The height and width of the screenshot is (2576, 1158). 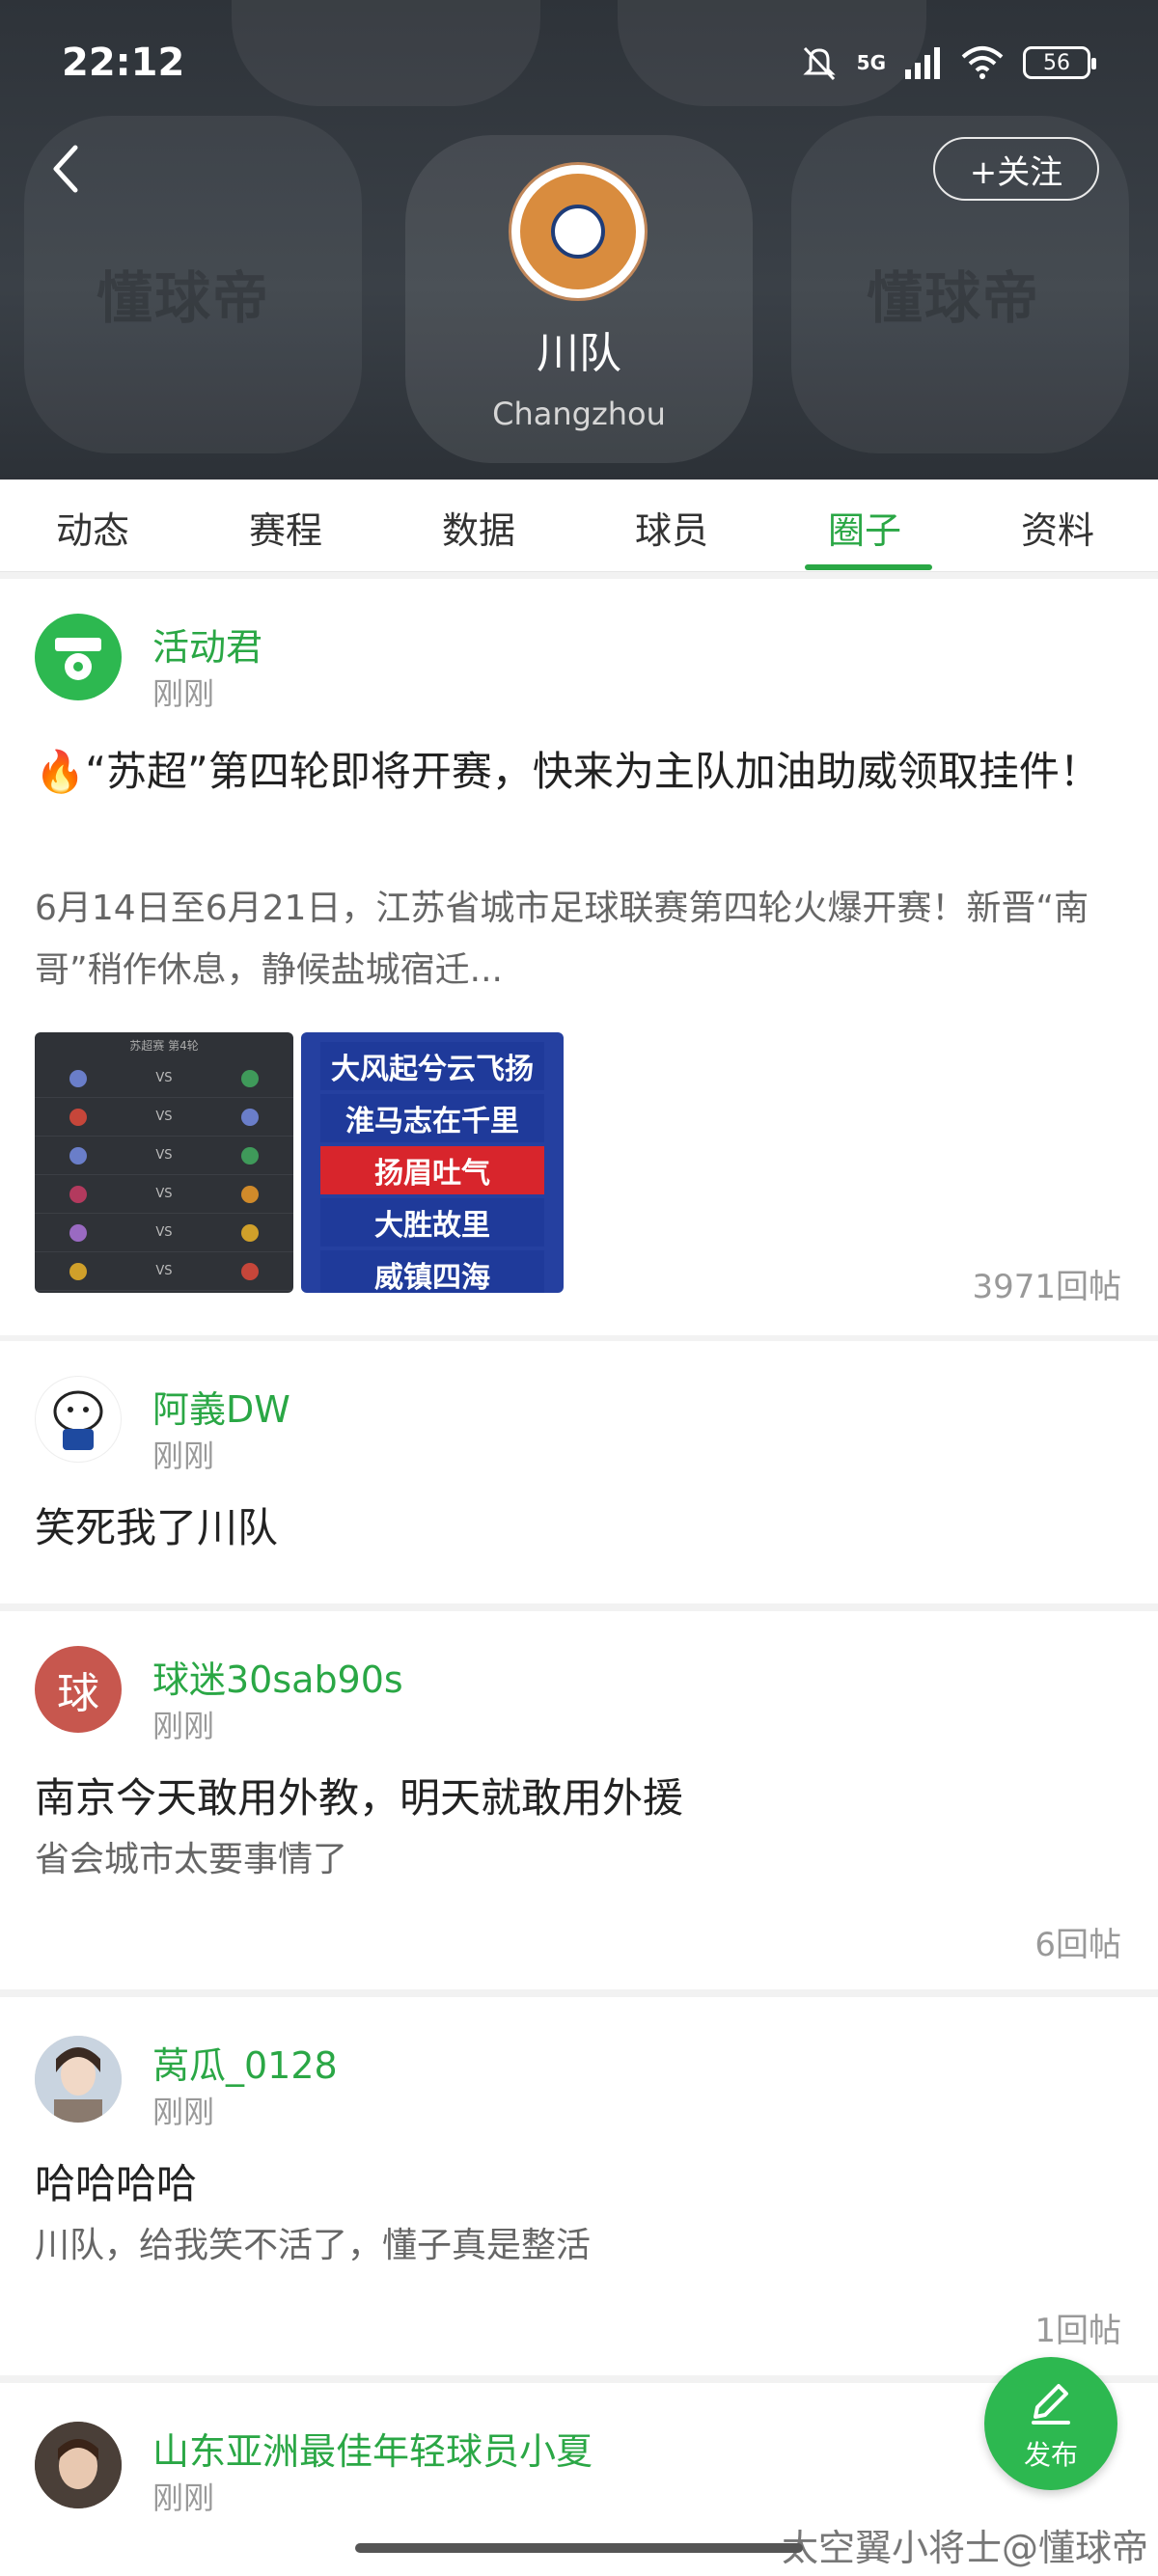 I want to click on post-username: 球迷30sab90s, so click(x=277, y=1677).